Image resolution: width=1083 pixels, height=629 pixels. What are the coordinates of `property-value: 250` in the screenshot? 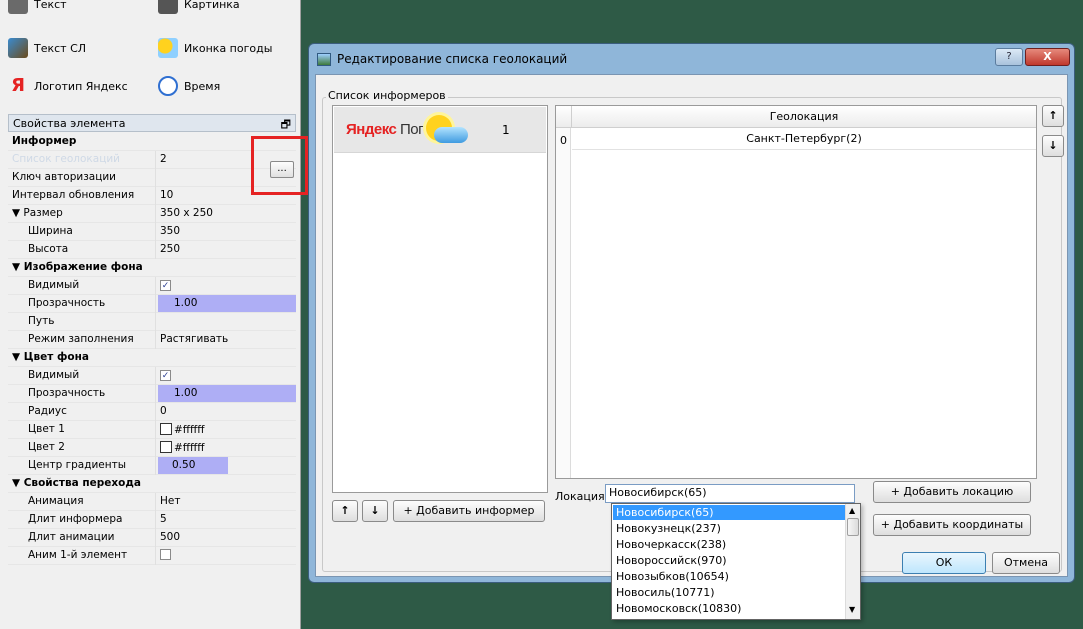 It's located at (170, 249).